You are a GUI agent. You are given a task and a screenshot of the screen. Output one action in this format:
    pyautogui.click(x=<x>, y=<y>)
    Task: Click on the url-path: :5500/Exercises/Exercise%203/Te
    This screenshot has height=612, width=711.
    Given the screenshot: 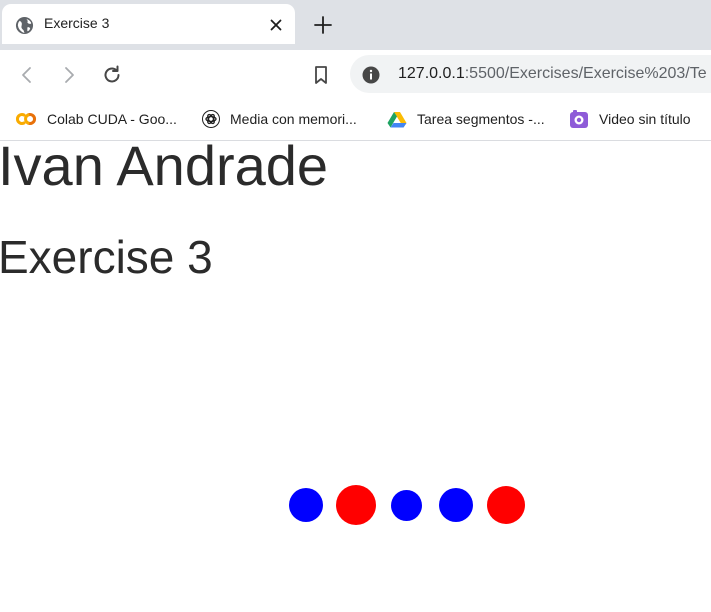 What is the action you would take?
    pyautogui.click(x=585, y=73)
    